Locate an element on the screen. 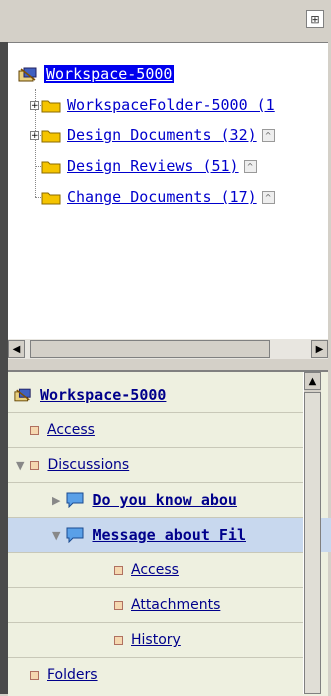  tree-item-workspacefolder: + WorkspaceFolder-5000 (1 is located at coordinates (152, 105).